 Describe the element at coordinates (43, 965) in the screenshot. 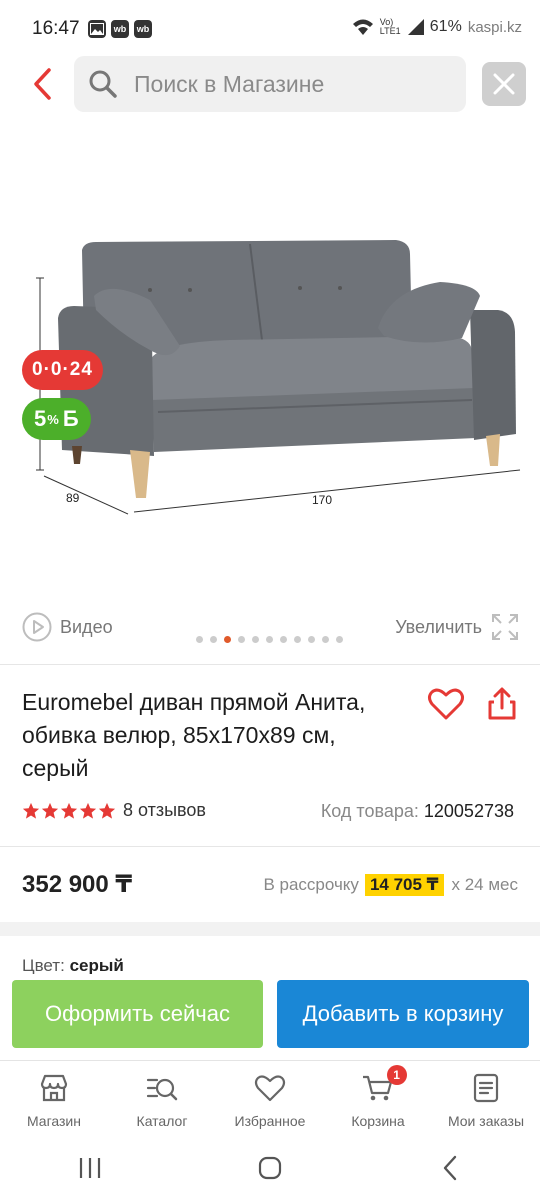

I see `color-label: Цвет:` at that location.